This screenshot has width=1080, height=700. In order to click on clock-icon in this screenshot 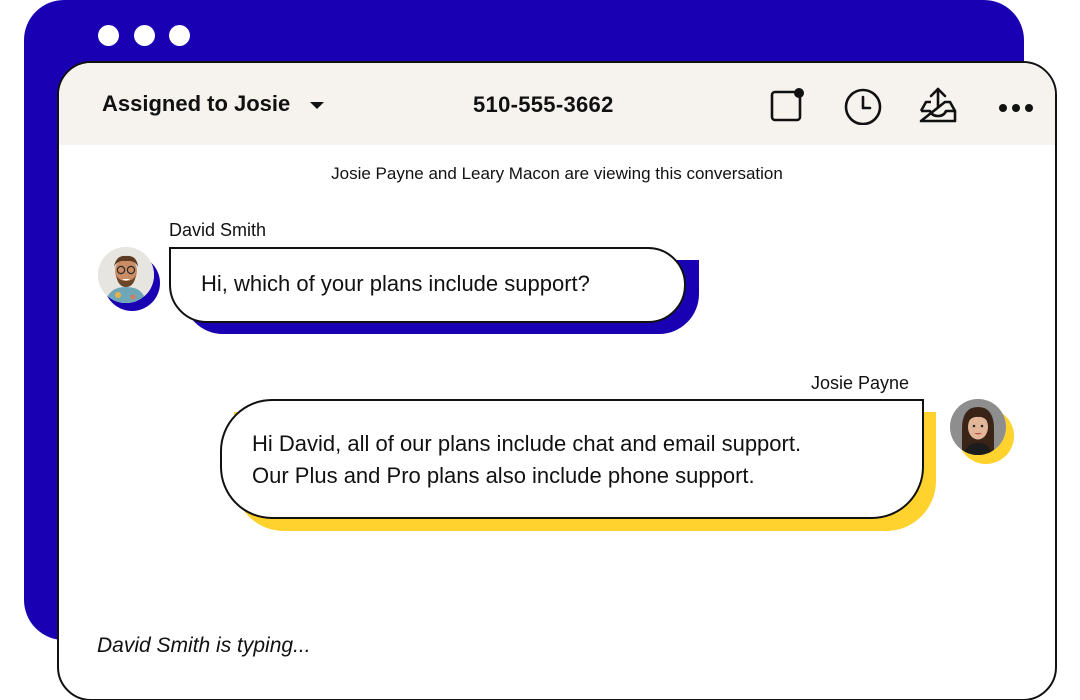, I will do `click(862, 105)`.